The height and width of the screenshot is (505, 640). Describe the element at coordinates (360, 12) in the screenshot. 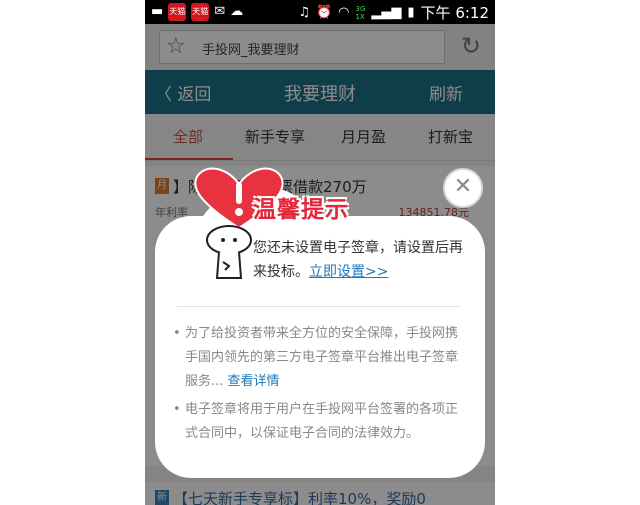

I see `network-type: 3G 1X` at that location.